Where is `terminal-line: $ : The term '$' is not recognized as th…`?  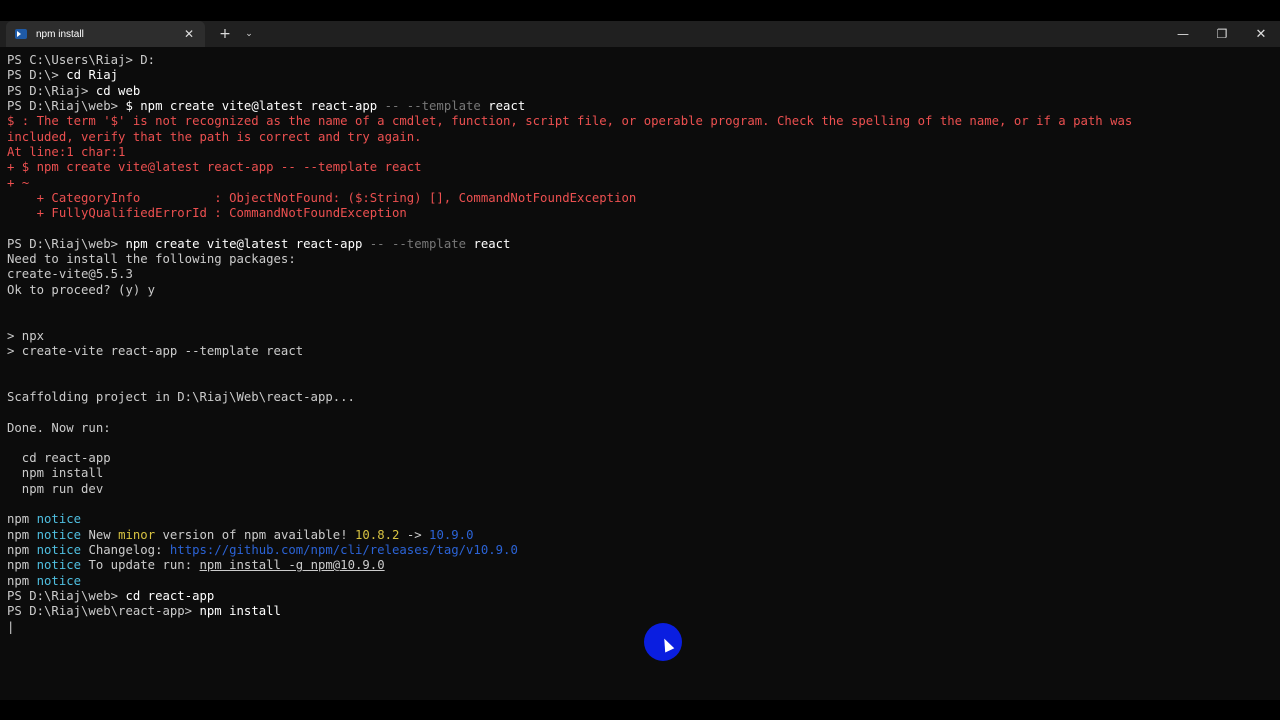 terminal-line: $ : The term '$' is not recognized as th… is located at coordinates (641, 121).